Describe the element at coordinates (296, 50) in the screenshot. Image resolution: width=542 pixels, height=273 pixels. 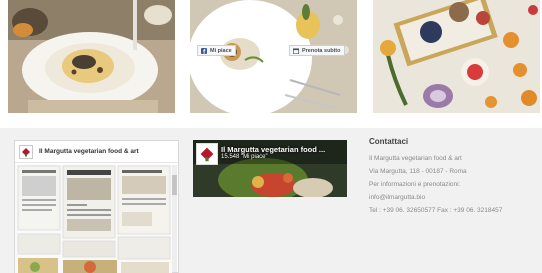
I see `calendar-icon` at that location.